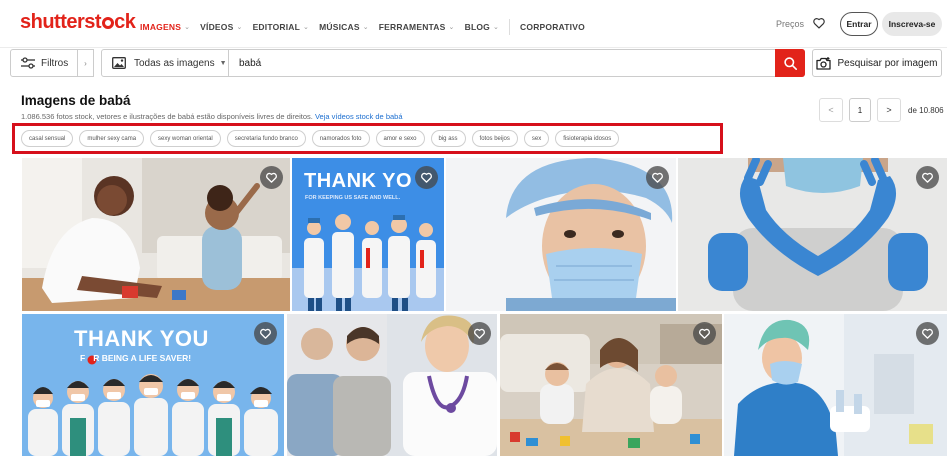  Describe the element at coordinates (494, 138) in the screenshot. I see `related-tag: fotos beijos` at that location.